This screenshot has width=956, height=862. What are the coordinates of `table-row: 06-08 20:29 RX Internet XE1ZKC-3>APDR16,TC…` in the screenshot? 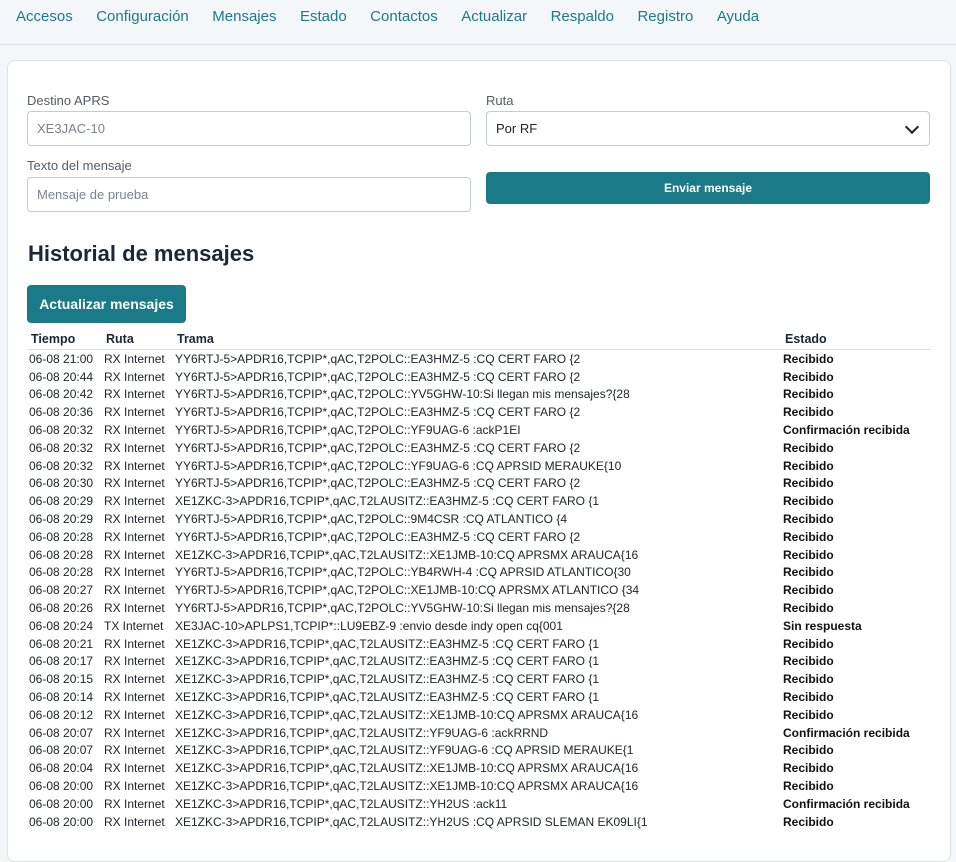 It's located at (479, 501).